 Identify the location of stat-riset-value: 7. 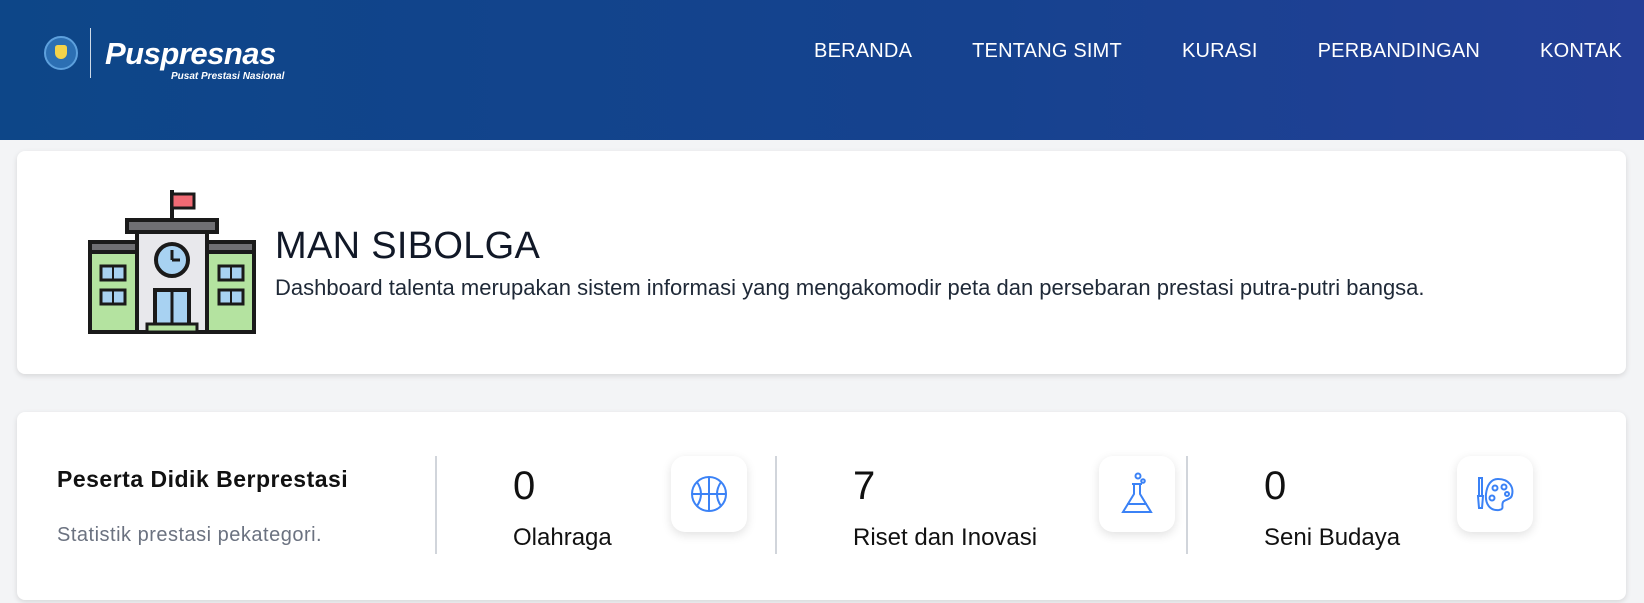
(864, 486).